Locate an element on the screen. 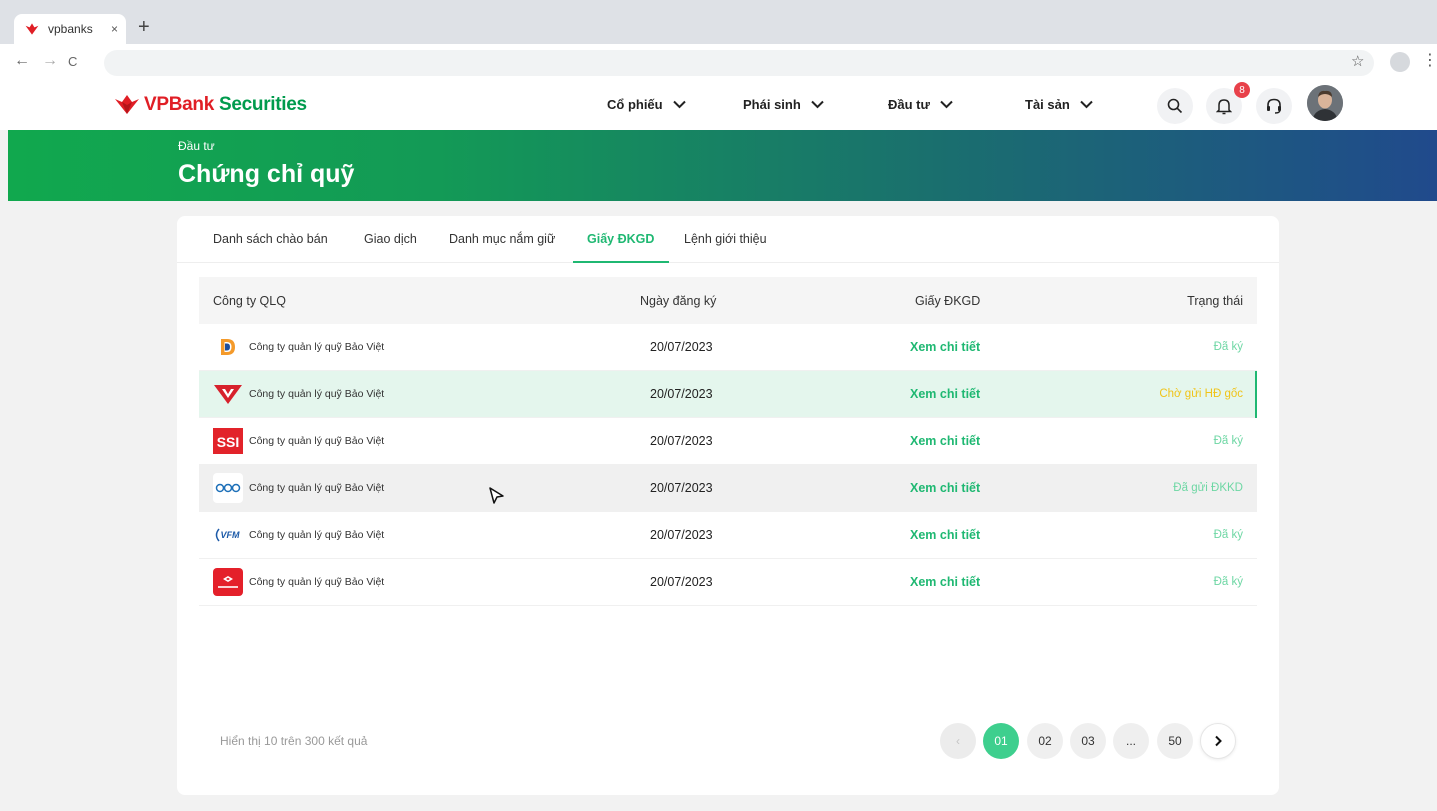 The height and width of the screenshot is (811, 1437). menu-co-phieu: Cổ phiếu is located at coordinates (646, 104).